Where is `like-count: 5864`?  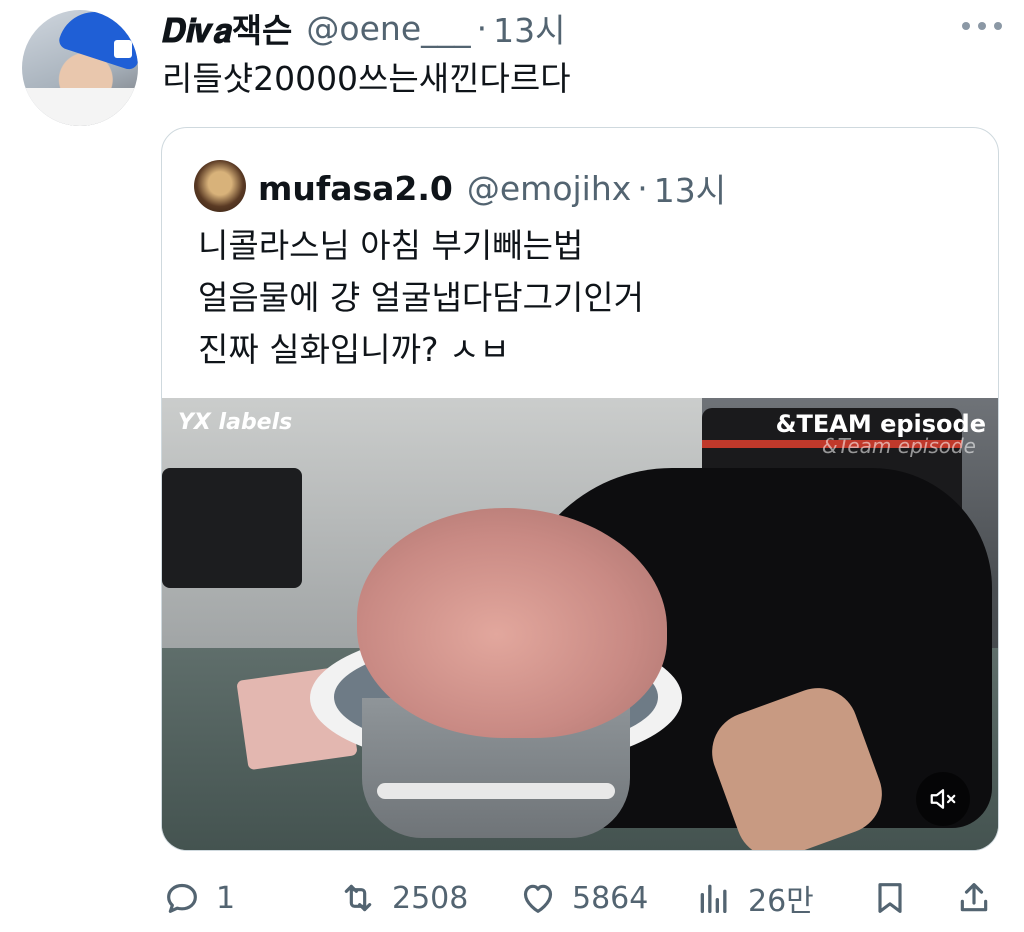 like-count: 5864 is located at coordinates (610, 898).